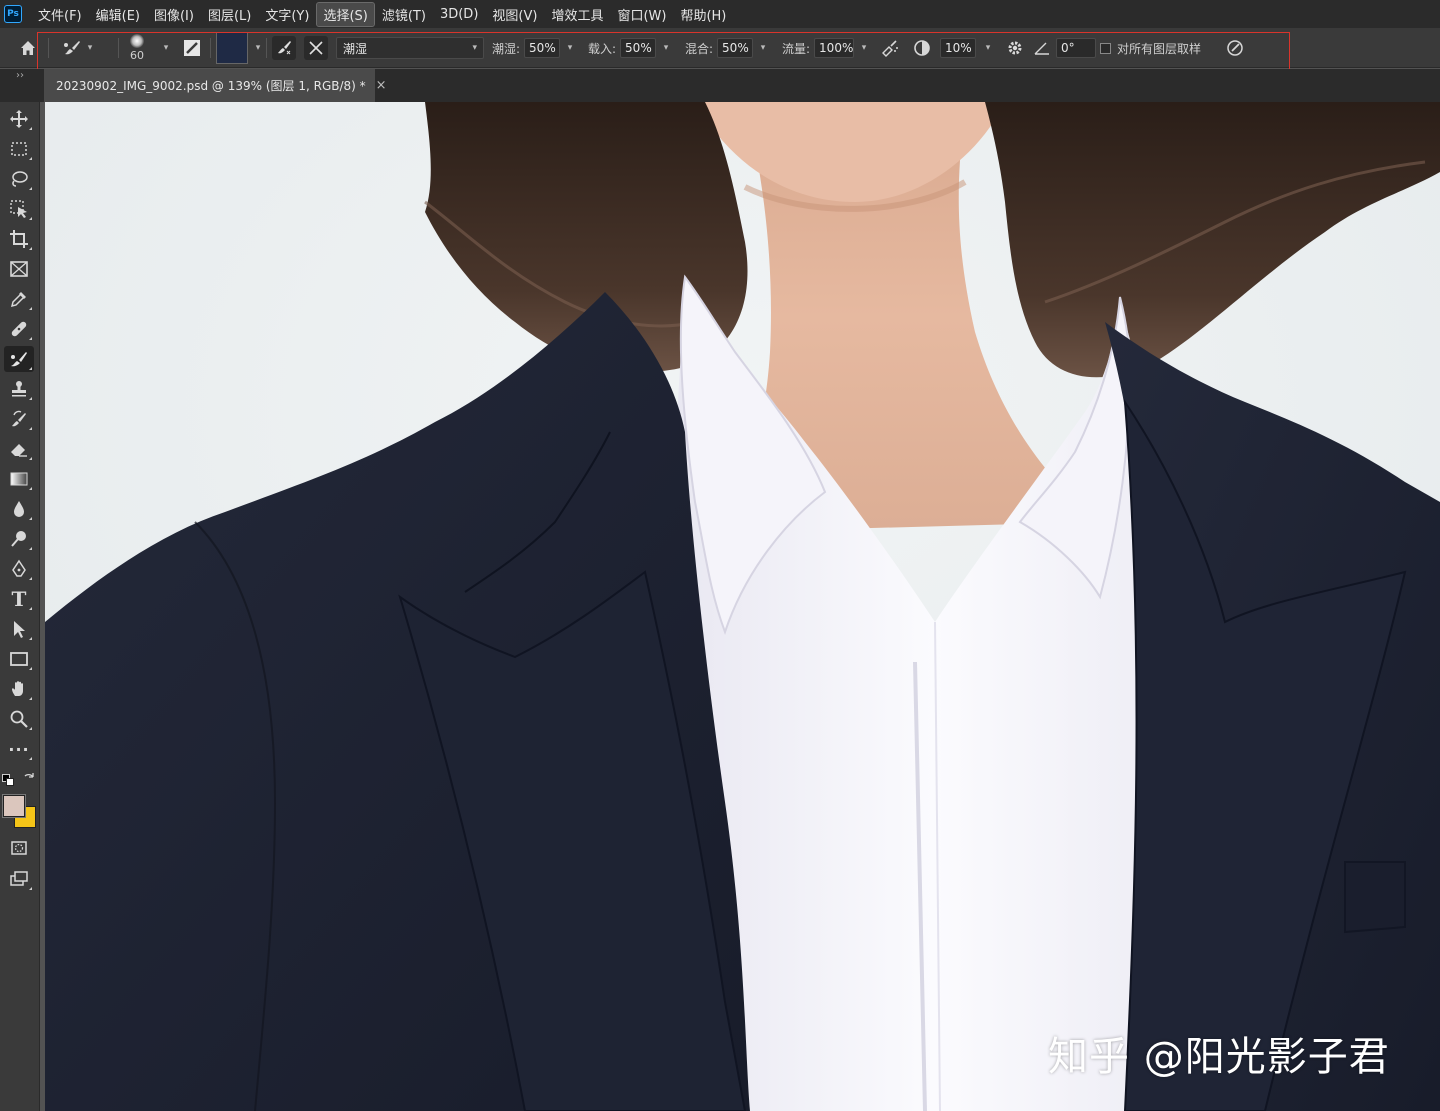 The width and height of the screenshot is (1440, 1111). I want to click on menu-filter: 滤镜(T), so click(404, 14).